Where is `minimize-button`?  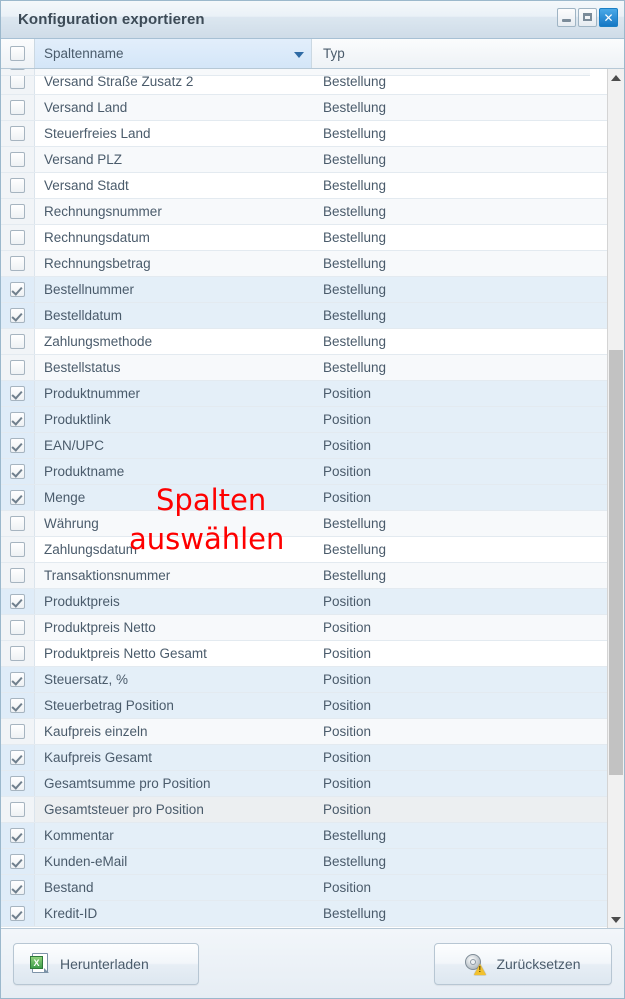
minimize-button is located at coordinates (566, 17).